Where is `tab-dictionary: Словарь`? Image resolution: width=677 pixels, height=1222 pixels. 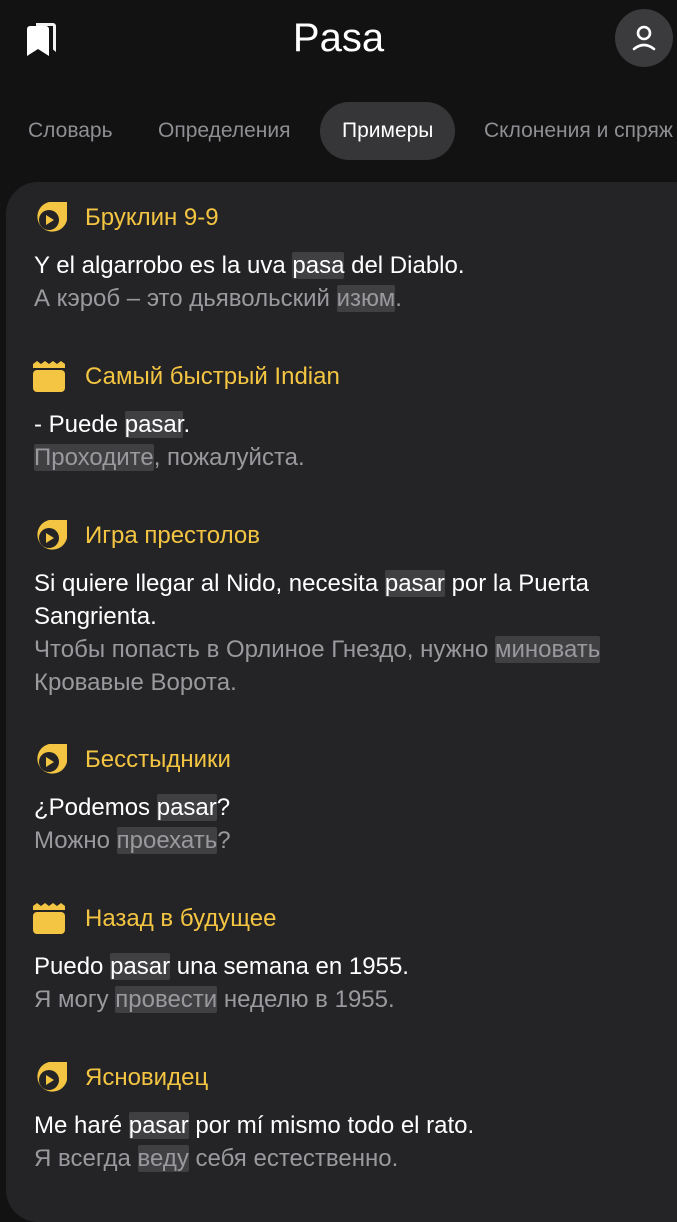
tab-dictionary: Словарь is located at coordinates (70, 131).